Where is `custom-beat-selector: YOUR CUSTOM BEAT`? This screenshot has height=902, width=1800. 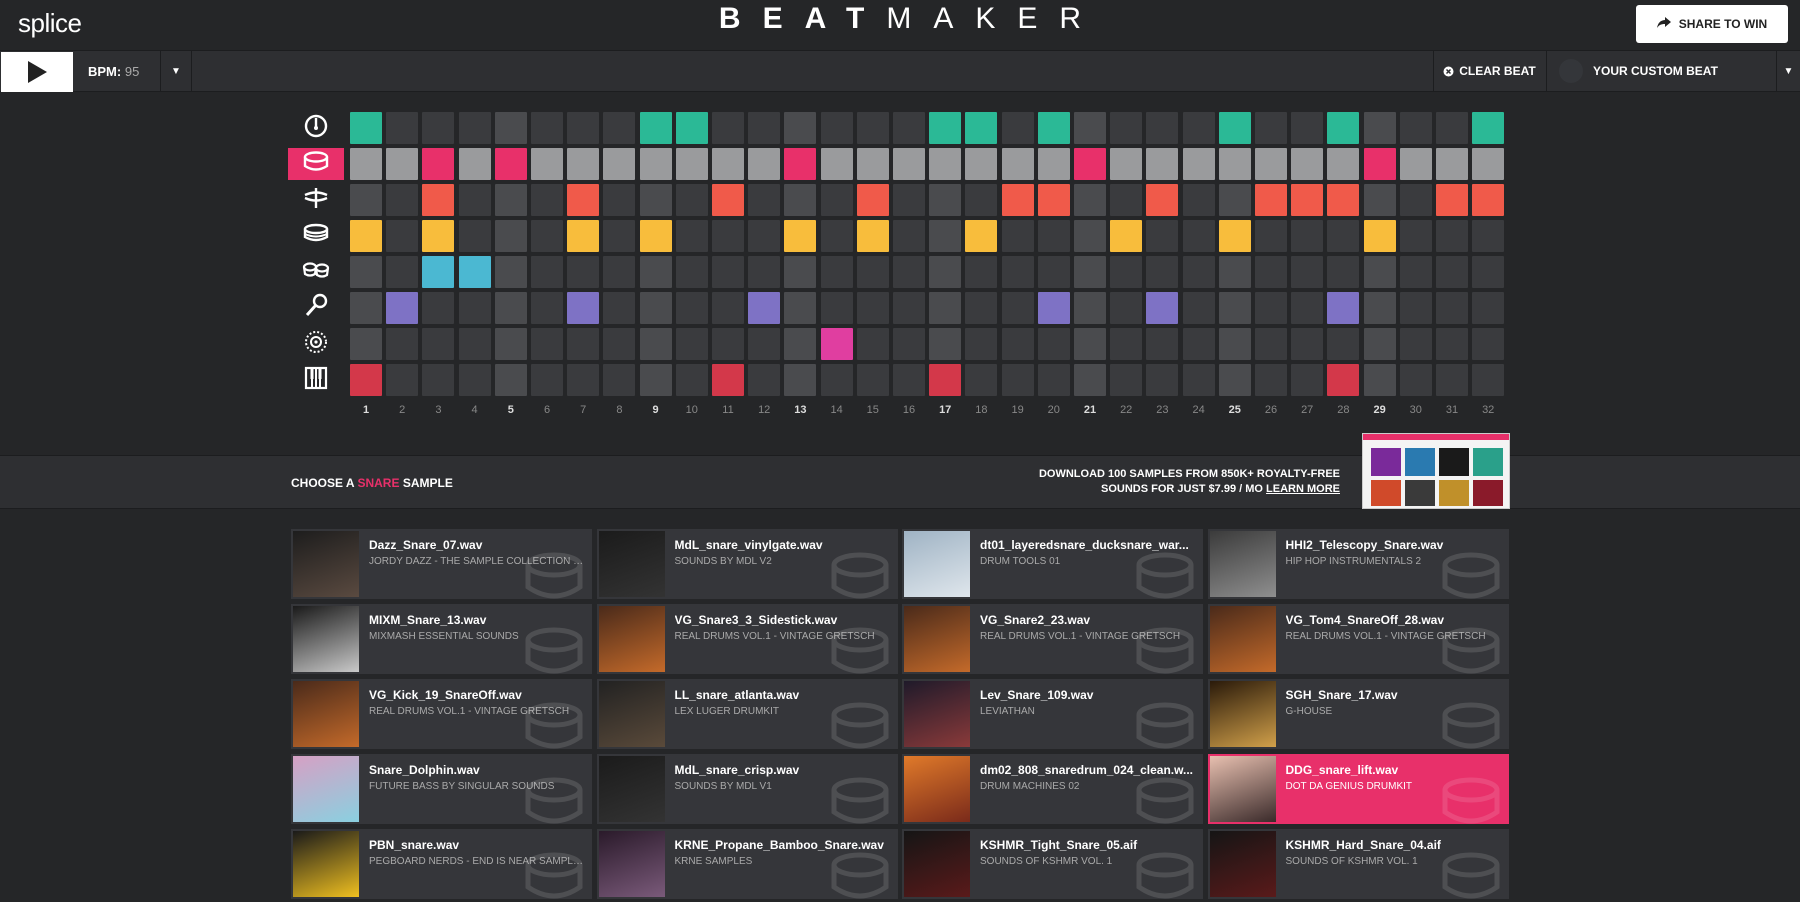 custom-beat-selector: YOUR CUSTOM BEAT is located at coordinates (1661, 71).